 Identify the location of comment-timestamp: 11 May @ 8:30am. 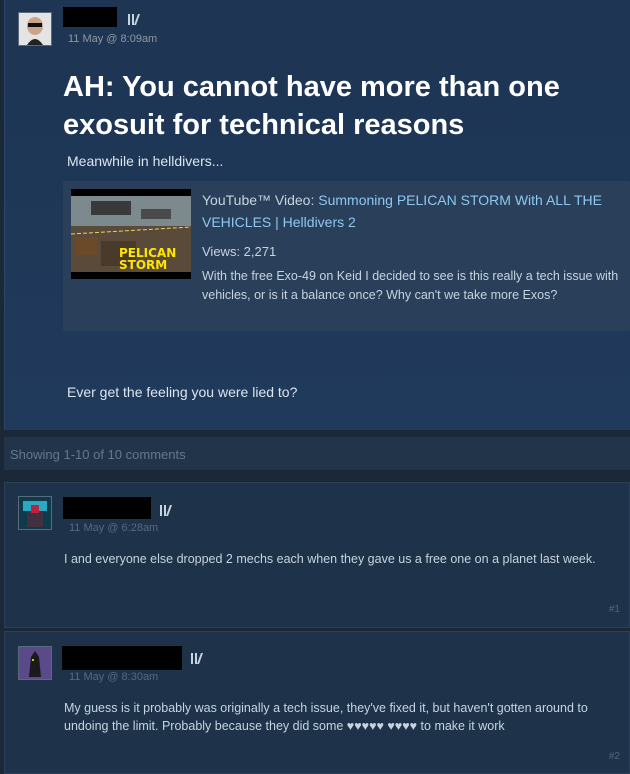
(114, 677).